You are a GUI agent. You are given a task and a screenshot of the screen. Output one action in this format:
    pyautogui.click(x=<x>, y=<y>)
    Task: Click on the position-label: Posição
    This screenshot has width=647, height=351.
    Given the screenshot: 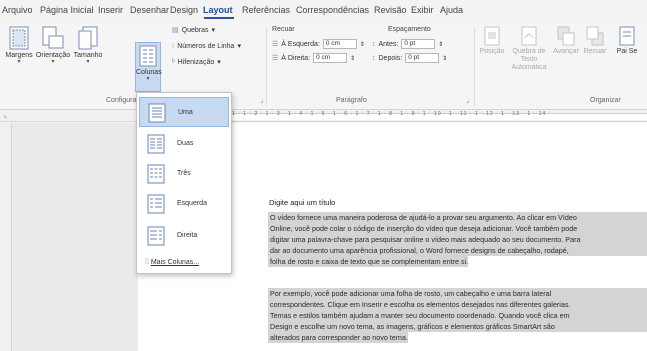 What is the action you would take?
    pyautogui.click(x=492, y=51)
    